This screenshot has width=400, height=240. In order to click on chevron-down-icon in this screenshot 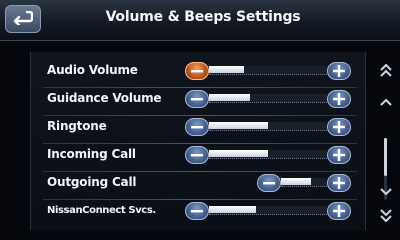, I will do `click(386, 190)`.